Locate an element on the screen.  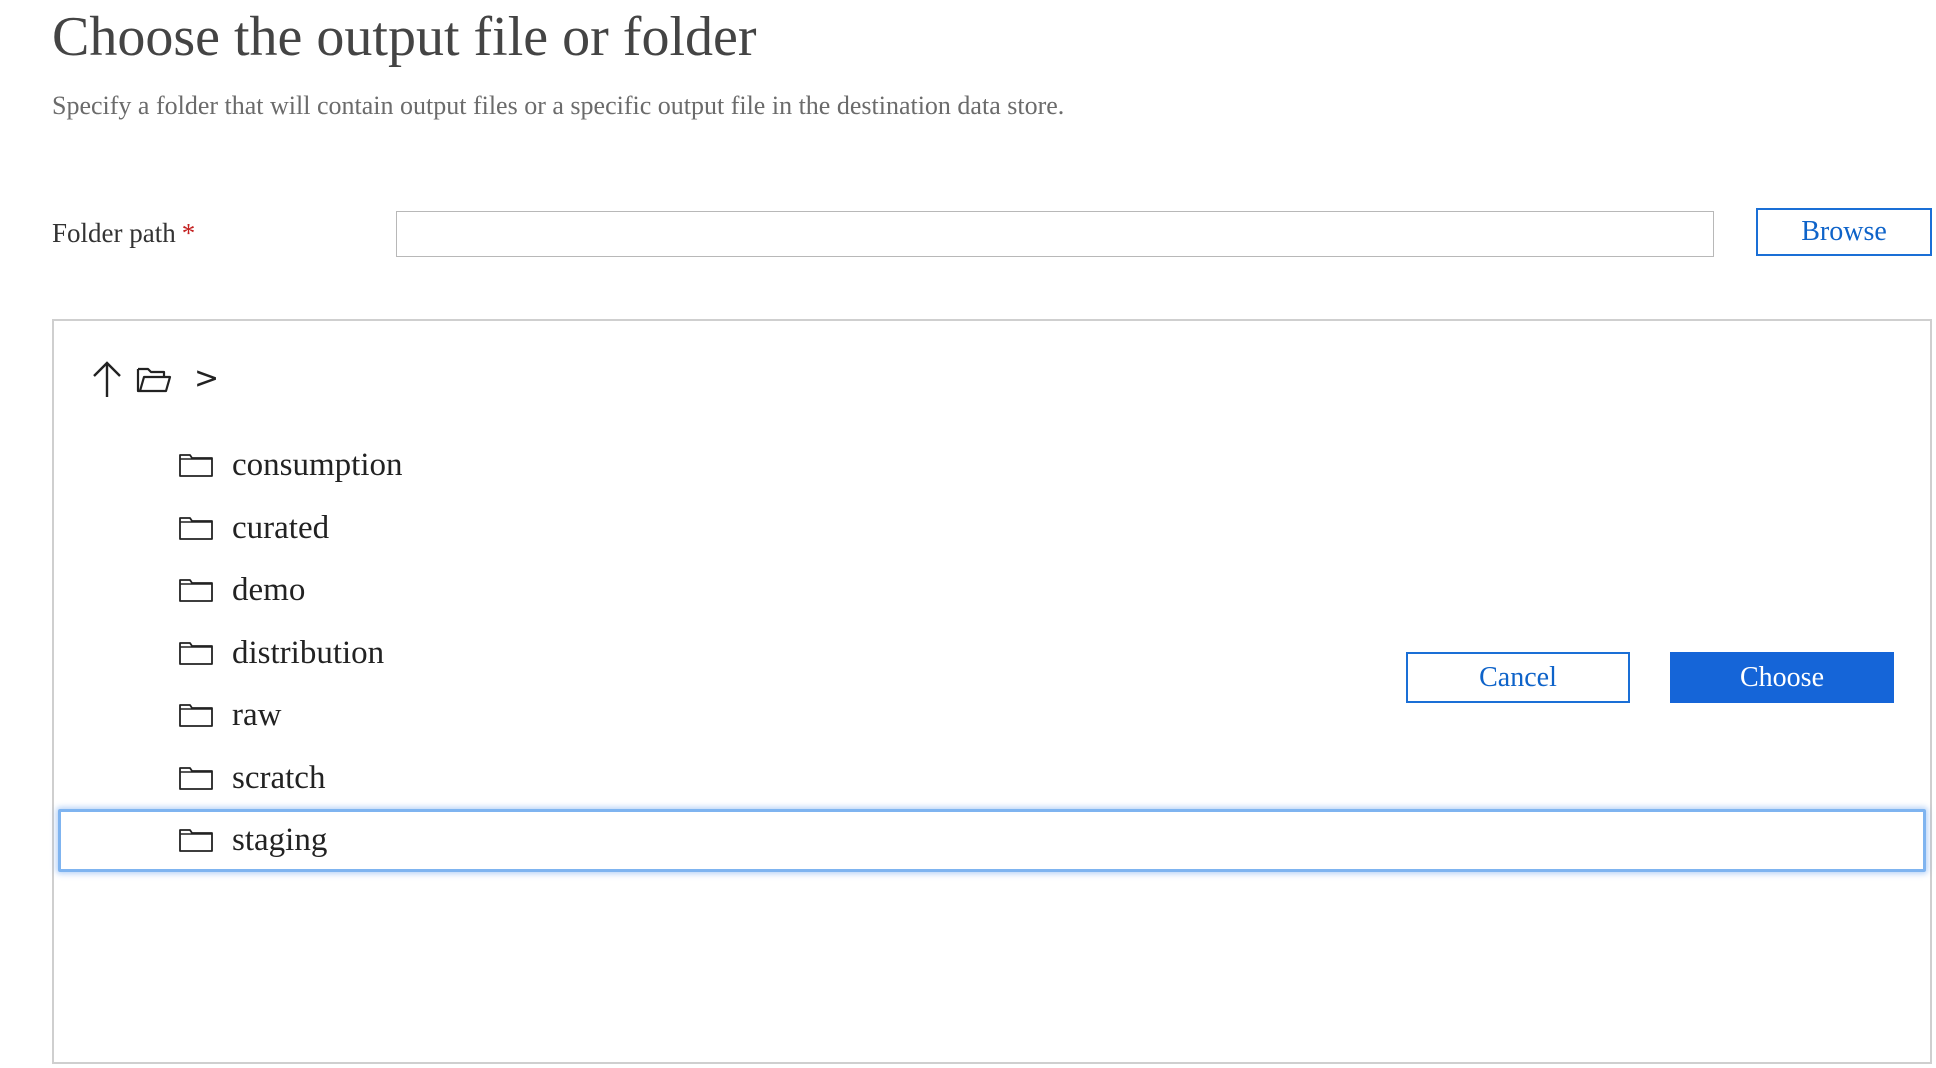
choose-button: Choose is located at coordinates (1782, 677).